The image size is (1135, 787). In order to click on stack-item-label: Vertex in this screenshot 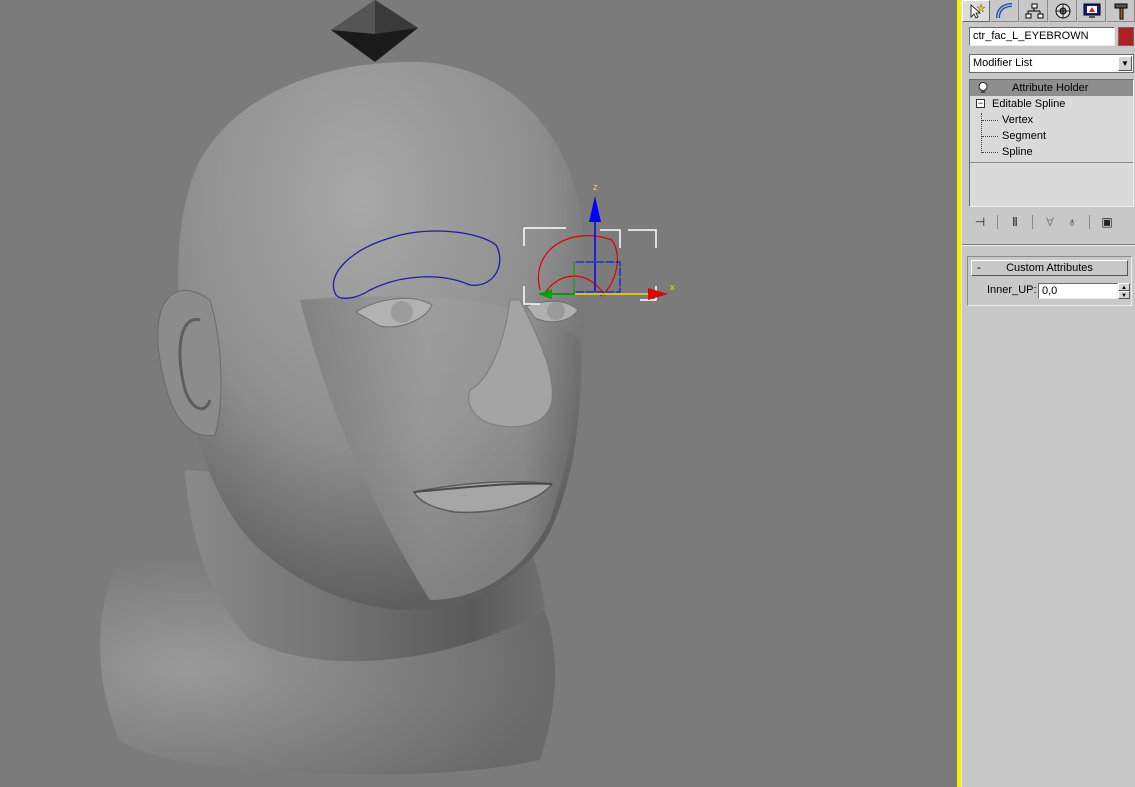, I will do `click(1018, 120)`.